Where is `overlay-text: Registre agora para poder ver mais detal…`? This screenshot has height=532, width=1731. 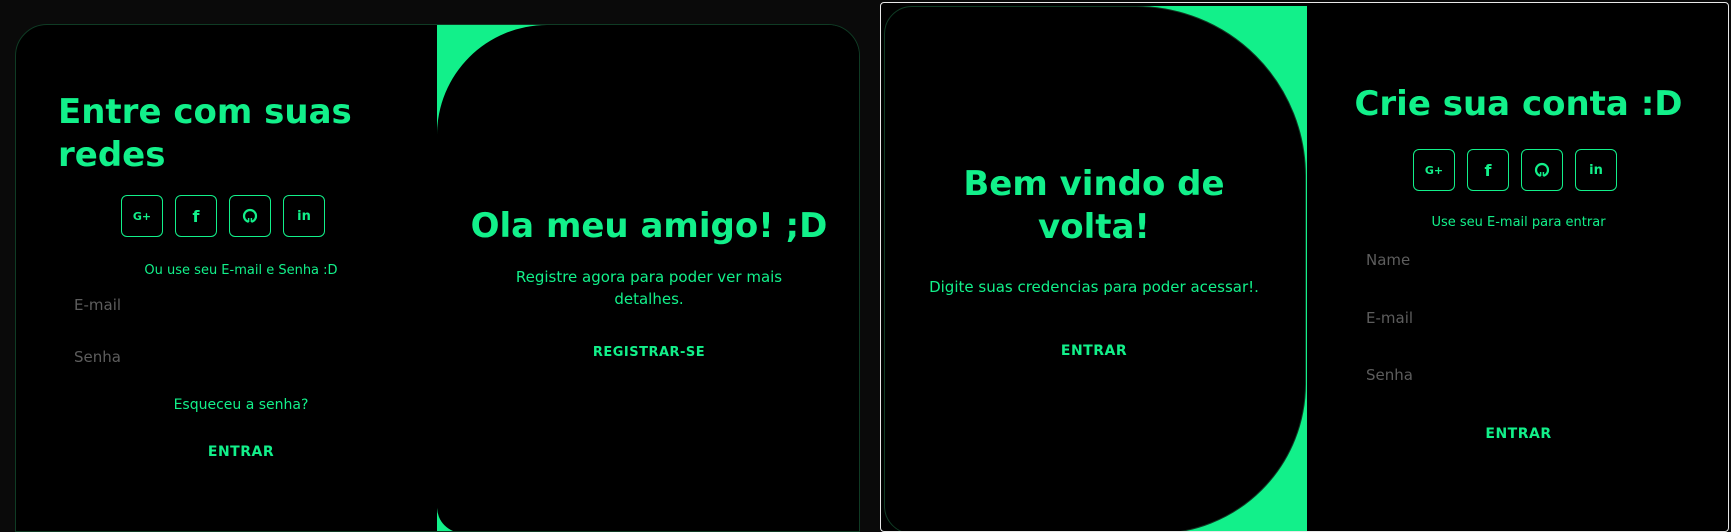
overlay-text: Registre agora para poder ver mais detal… is located at coordinates (649, 288).